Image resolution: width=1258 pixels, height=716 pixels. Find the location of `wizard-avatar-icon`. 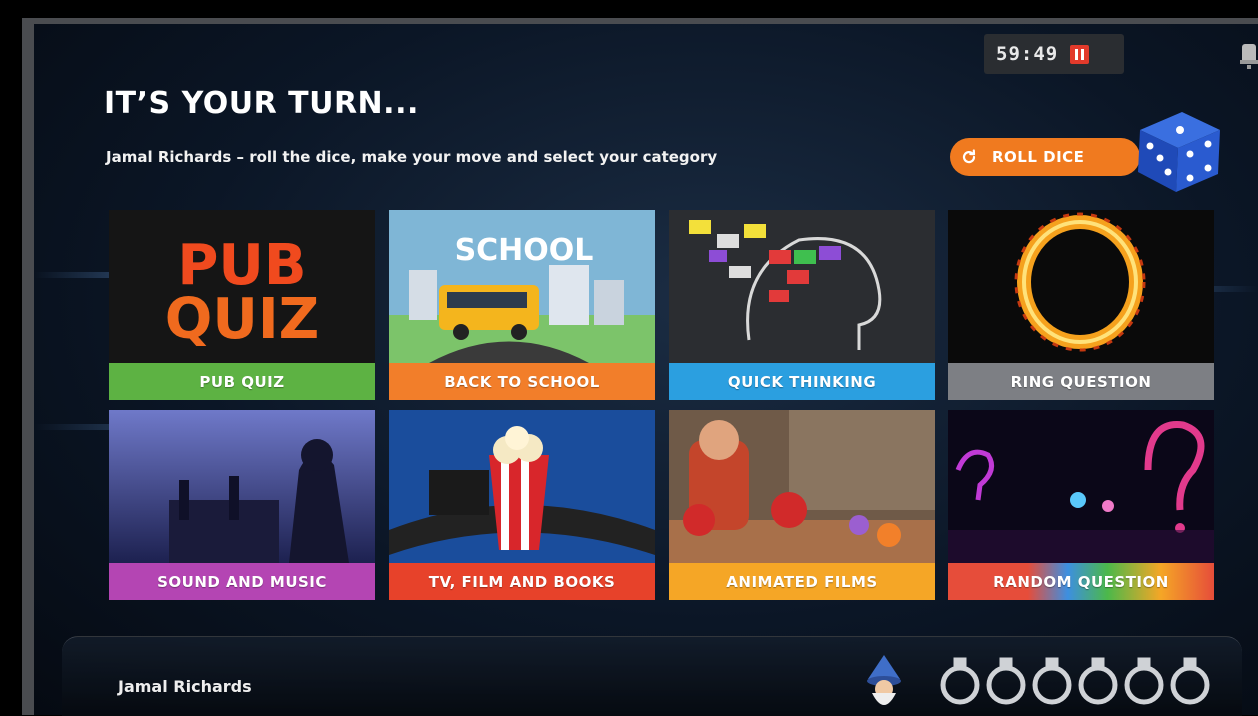

wizard-avatar-icon is located at coordinates (884, 680).